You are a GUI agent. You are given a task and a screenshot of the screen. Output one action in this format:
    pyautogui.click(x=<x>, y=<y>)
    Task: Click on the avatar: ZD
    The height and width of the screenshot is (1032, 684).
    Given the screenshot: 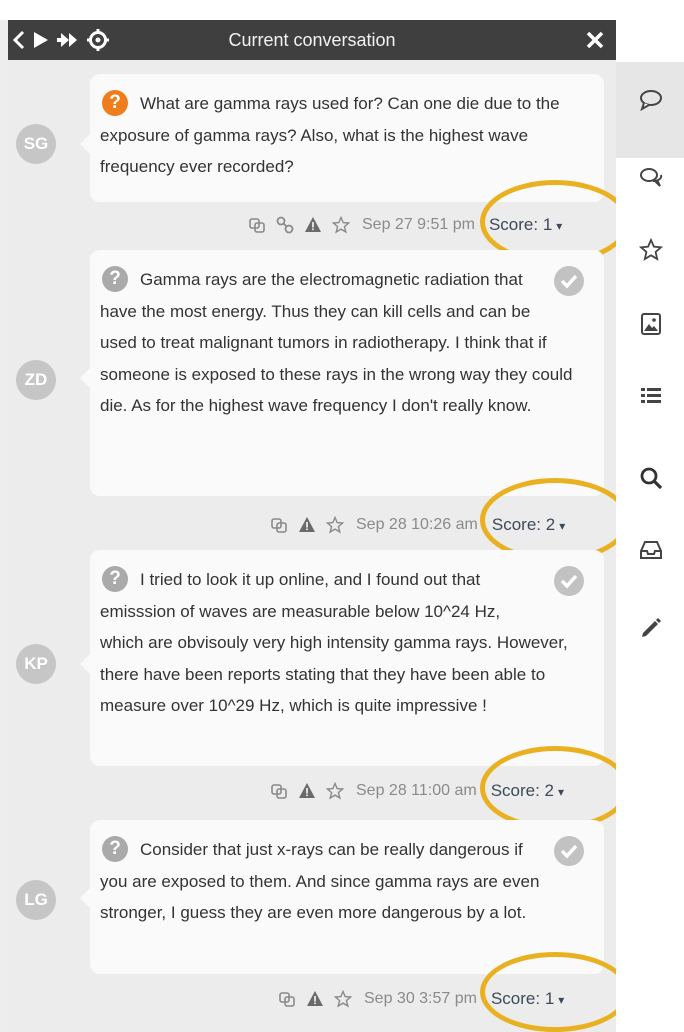 What is the action you would take?
    pyautogui.click(x=36, y=380)
    